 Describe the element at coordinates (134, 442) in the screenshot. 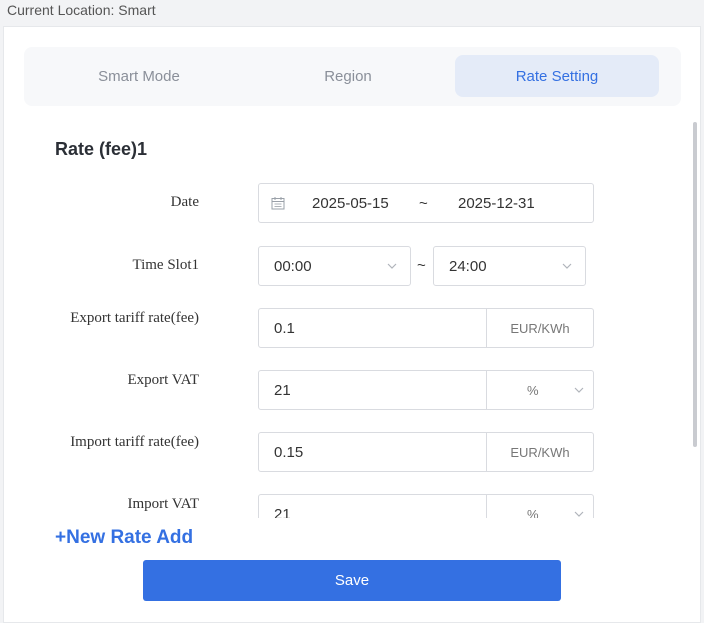

I see `import-tariff-label: Import tariff rate(fee)` at that location.